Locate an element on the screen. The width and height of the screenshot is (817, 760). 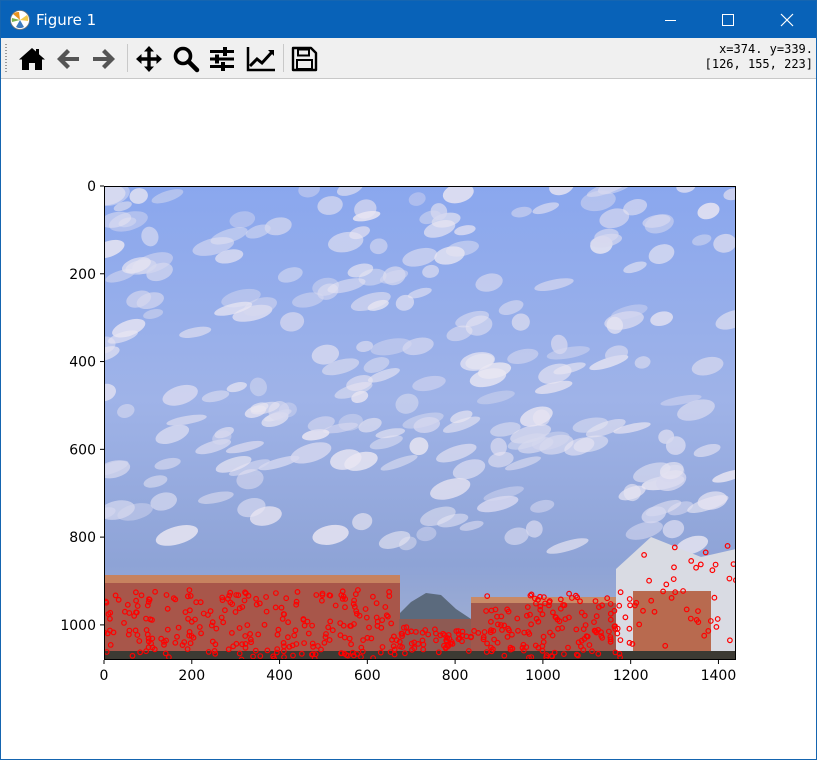
x-tick-label: 1400 is located at coordinates (719, 676).